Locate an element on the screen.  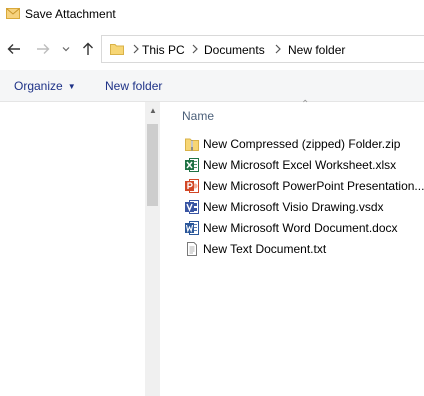
file-name: New Microsoft Word Document.docx is located at coordinates (300, 228).